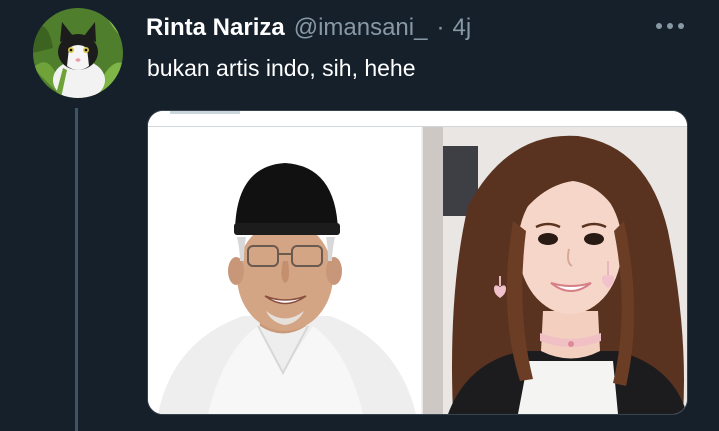  Describe the element at coordinates (361, 28) in the screenshot. I see `user-handle: @imansani_` at that location.